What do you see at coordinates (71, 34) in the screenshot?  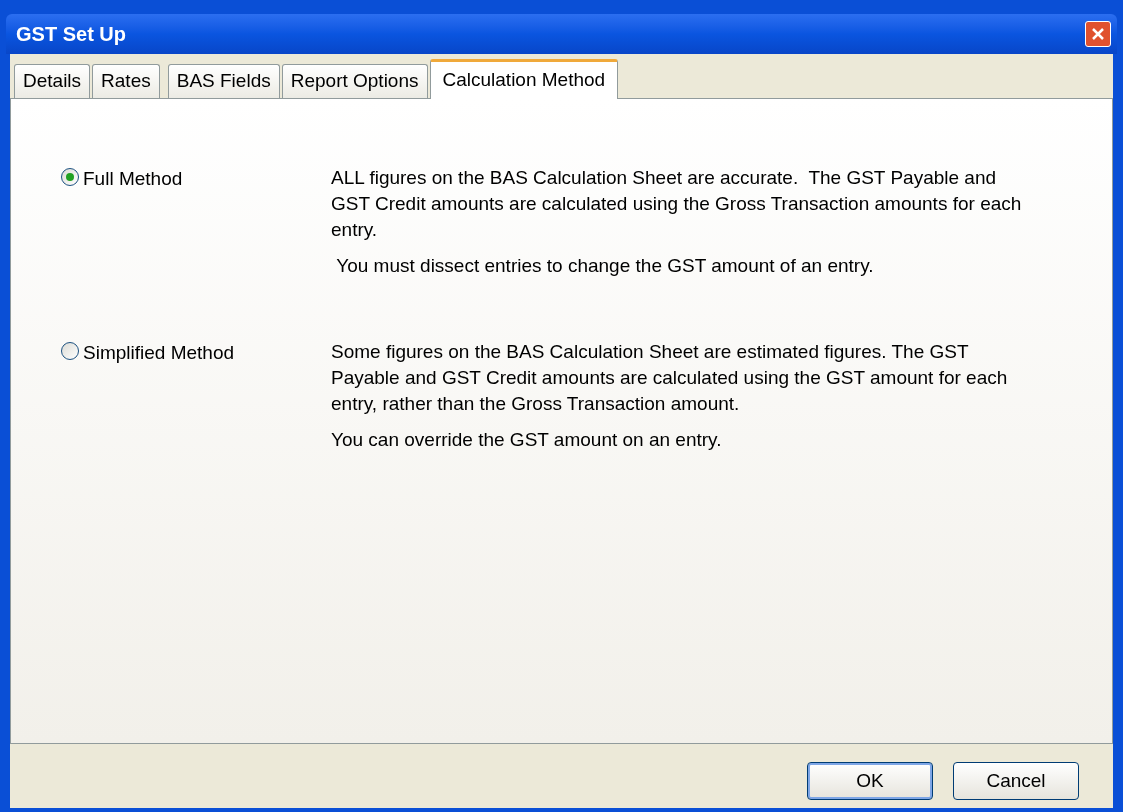 I see `window-title: GST Set Up` at bounding box center [71, 34].